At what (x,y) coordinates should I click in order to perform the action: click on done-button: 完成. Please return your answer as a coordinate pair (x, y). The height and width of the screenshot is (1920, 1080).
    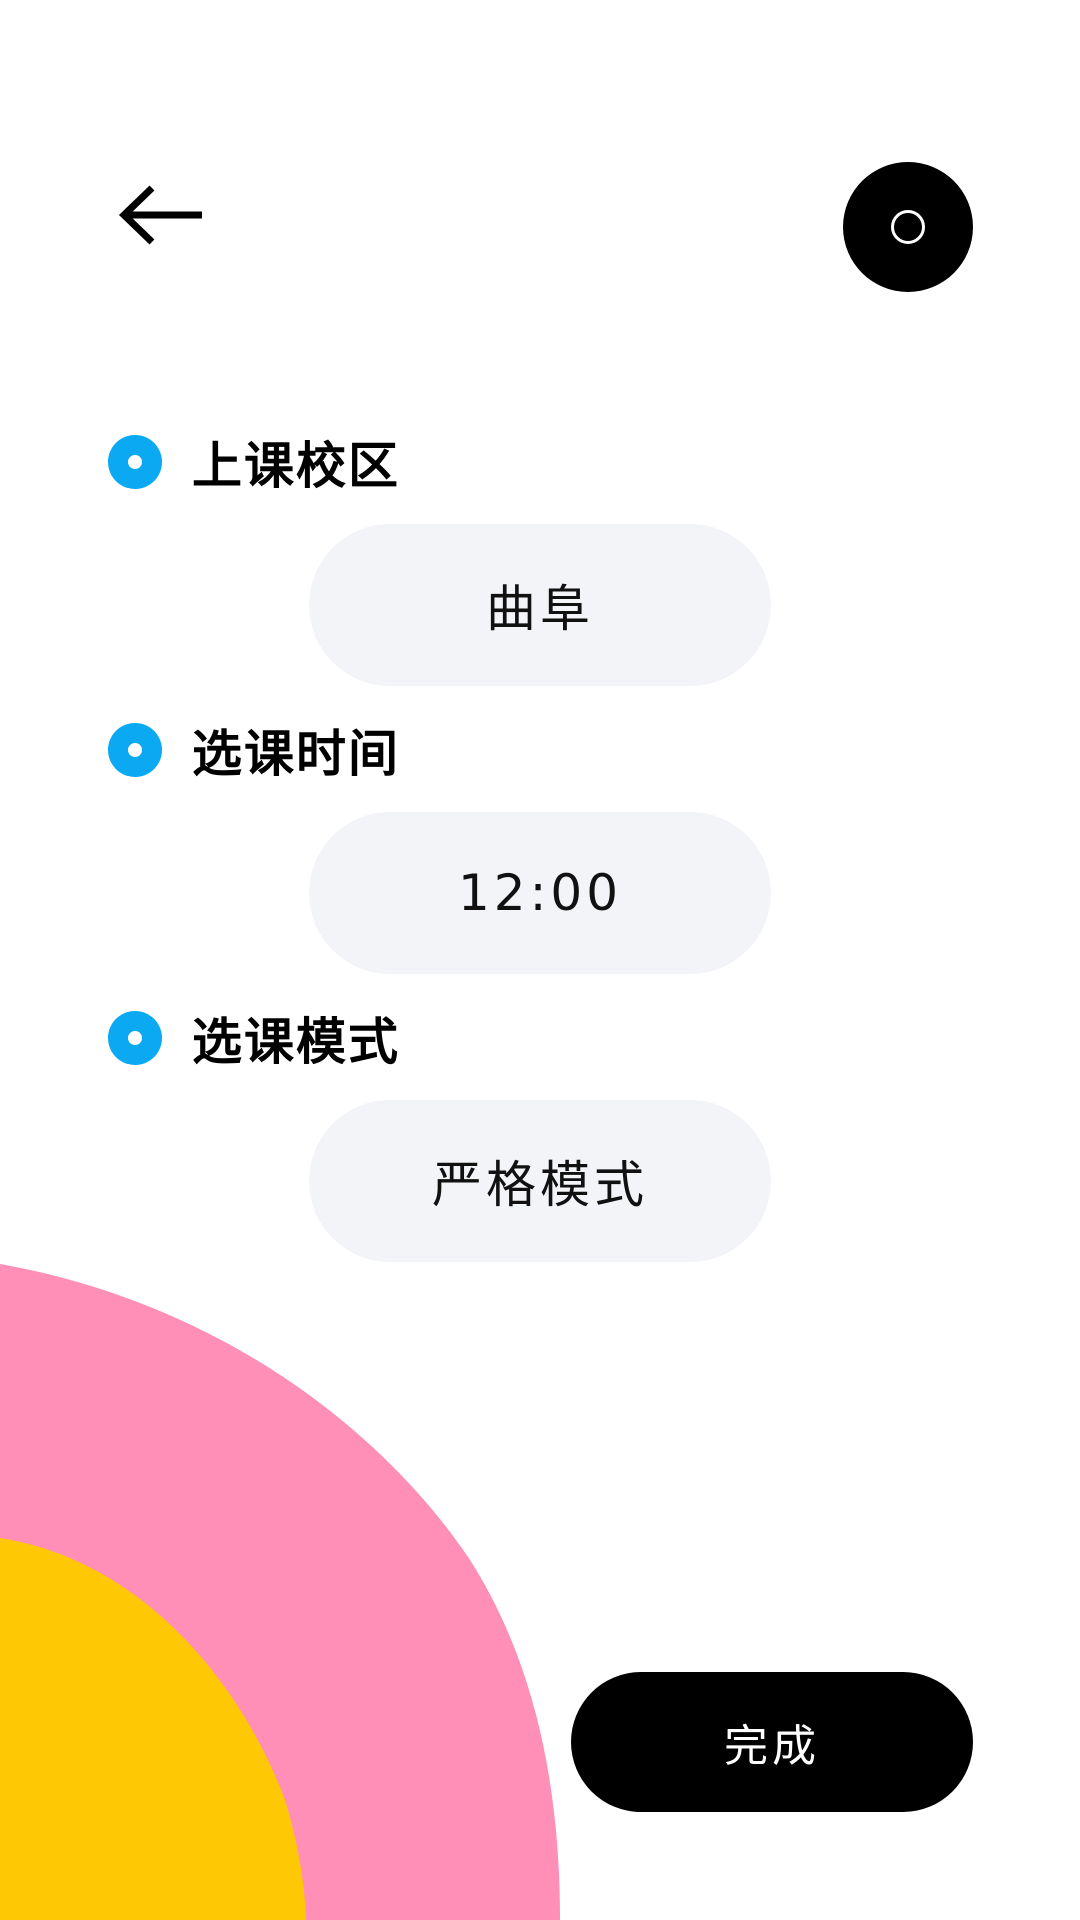
    Looking at the image, I should click on (772, 1742).